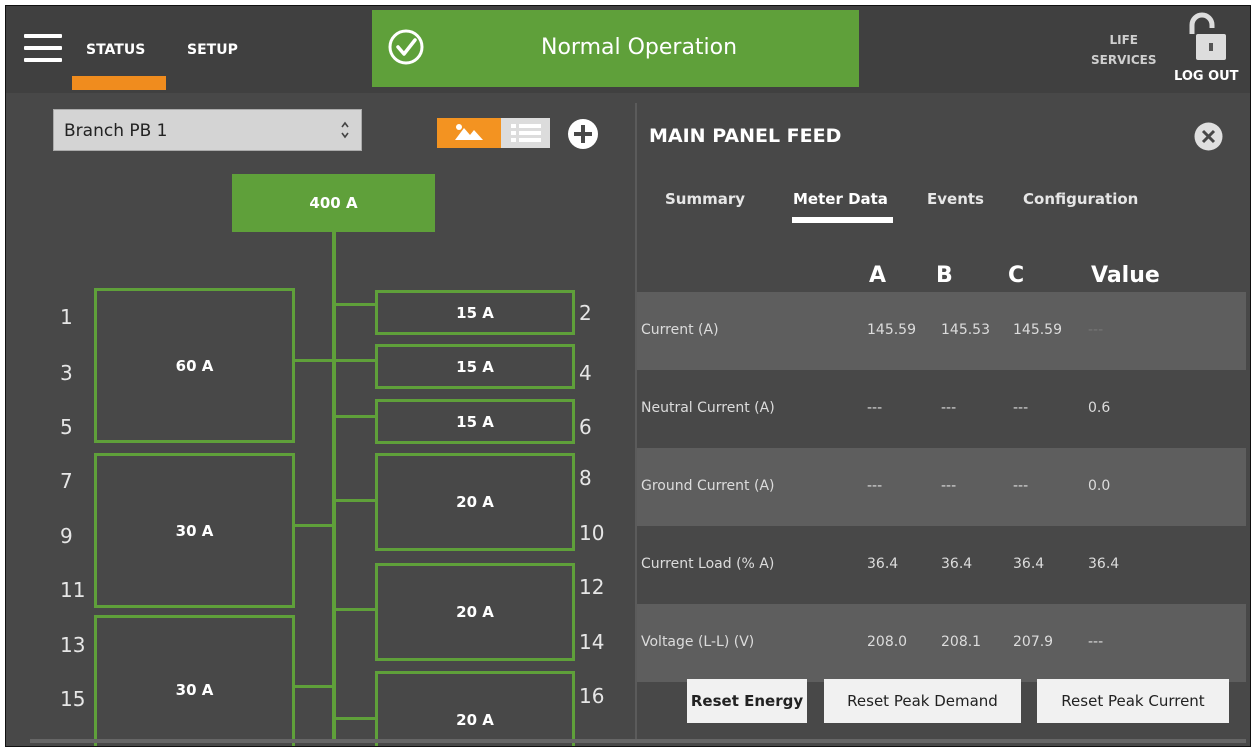 The height and width of the screenshot is (753, 1257). I want to click on table-row: Voltage (L-L) (V) 208.0 208.1 207.9 ---, so click(941, 643).